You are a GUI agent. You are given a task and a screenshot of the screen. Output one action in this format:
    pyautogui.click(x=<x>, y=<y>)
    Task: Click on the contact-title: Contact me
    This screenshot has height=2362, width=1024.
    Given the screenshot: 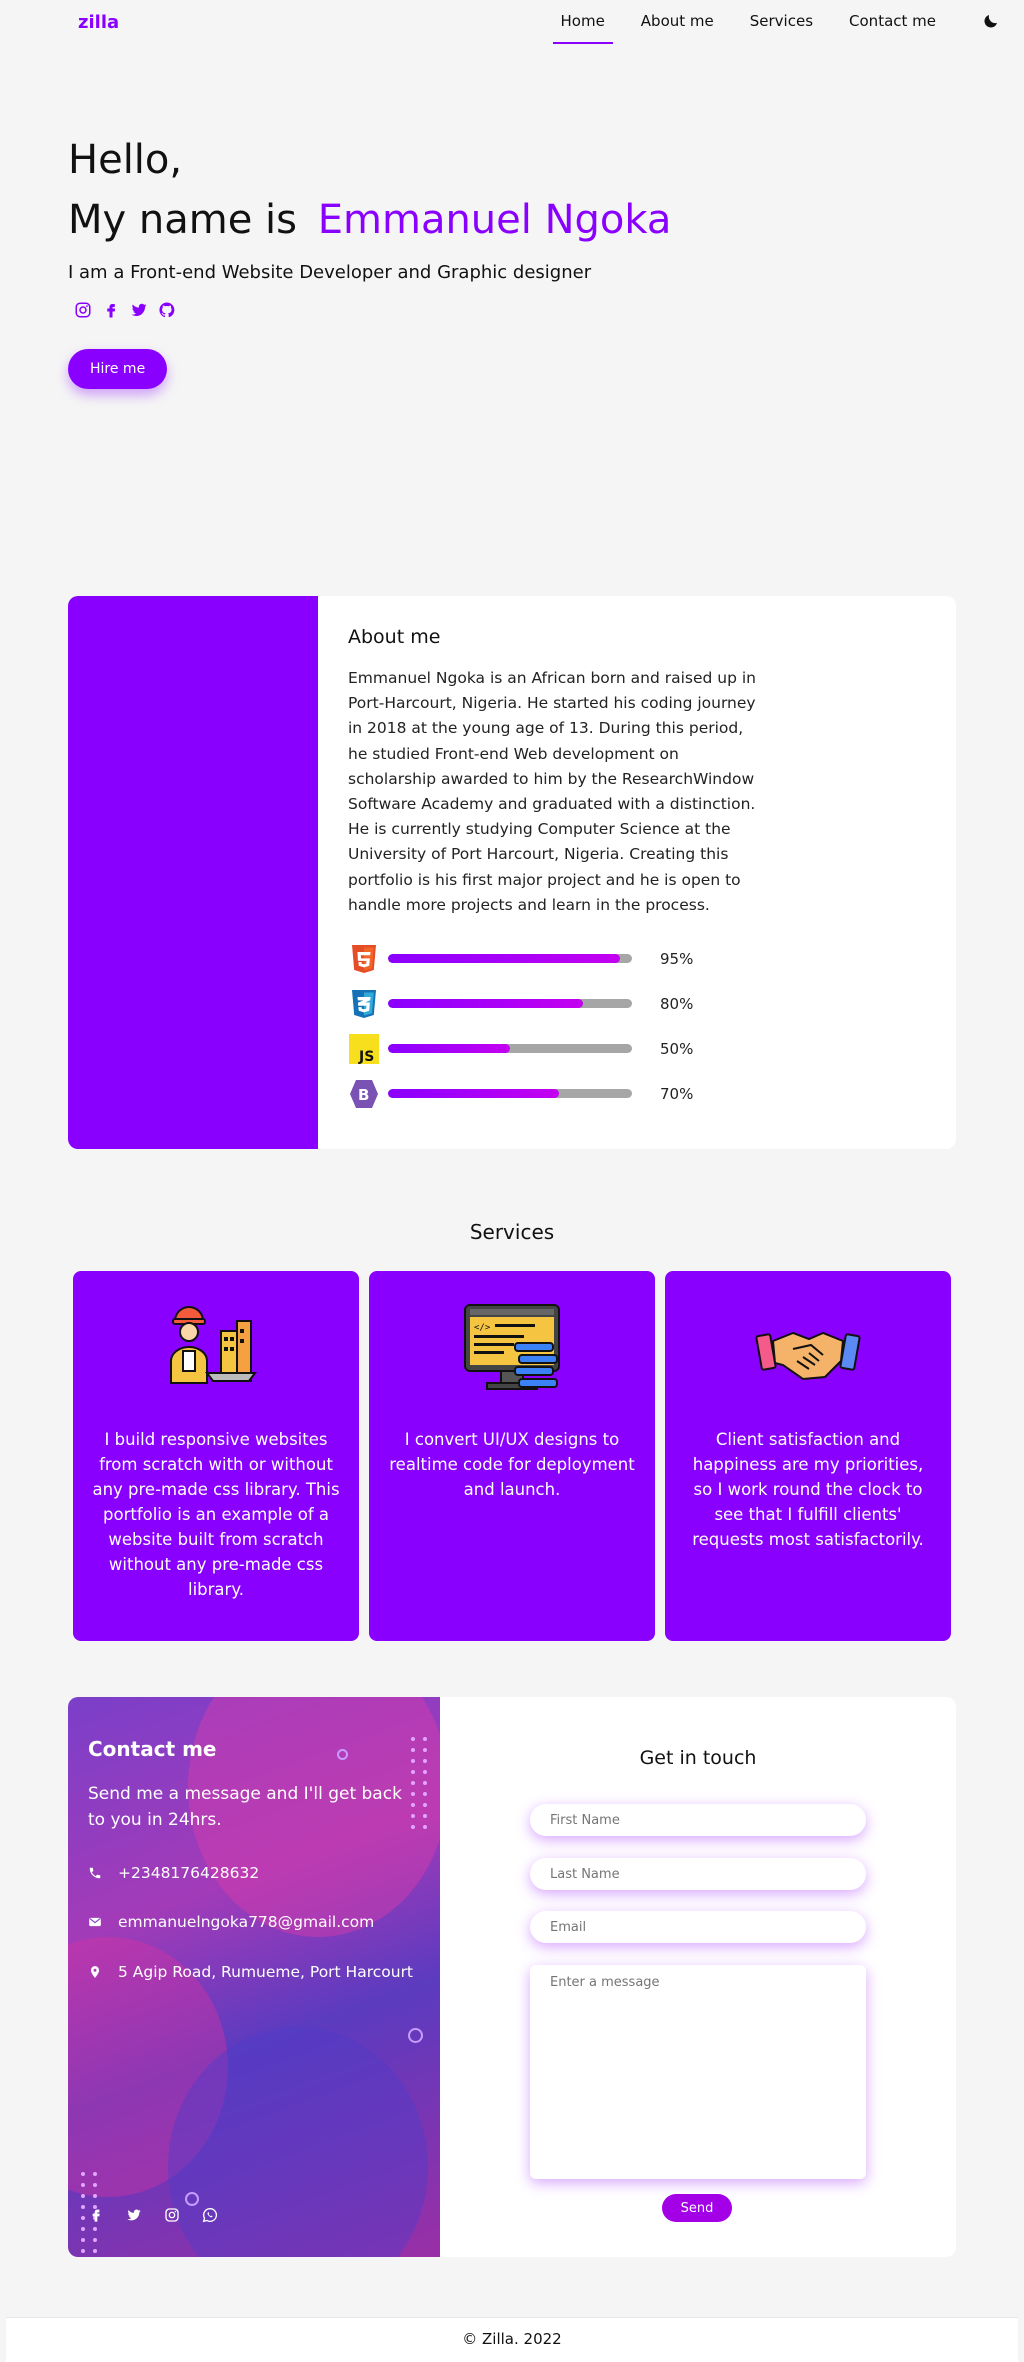 What is the action you would take?
    pyautogui.click(x=152, y=1749)
    